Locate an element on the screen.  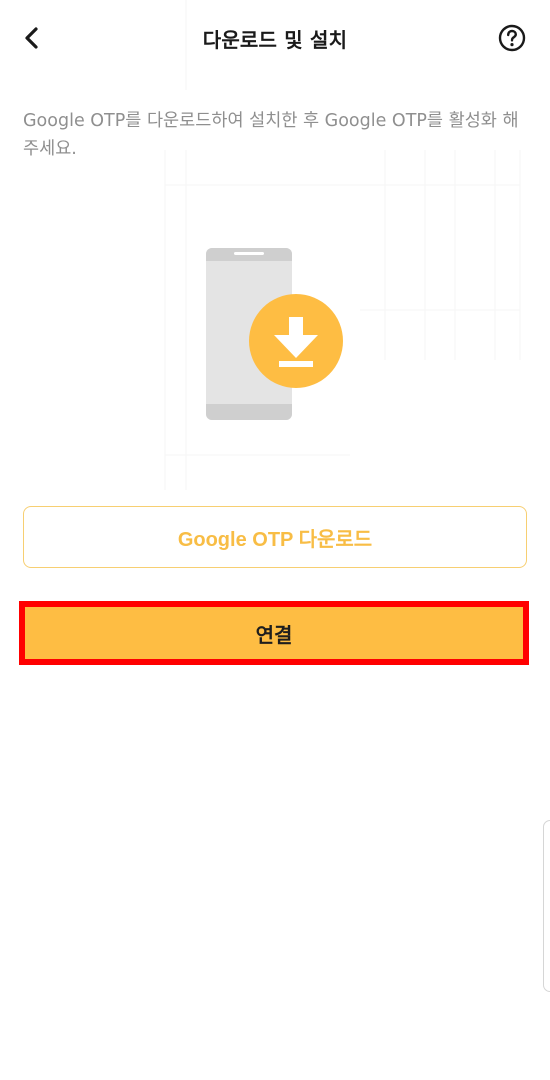
page-title: 다운로드 및 설치 is located at coordinates (275, 40).